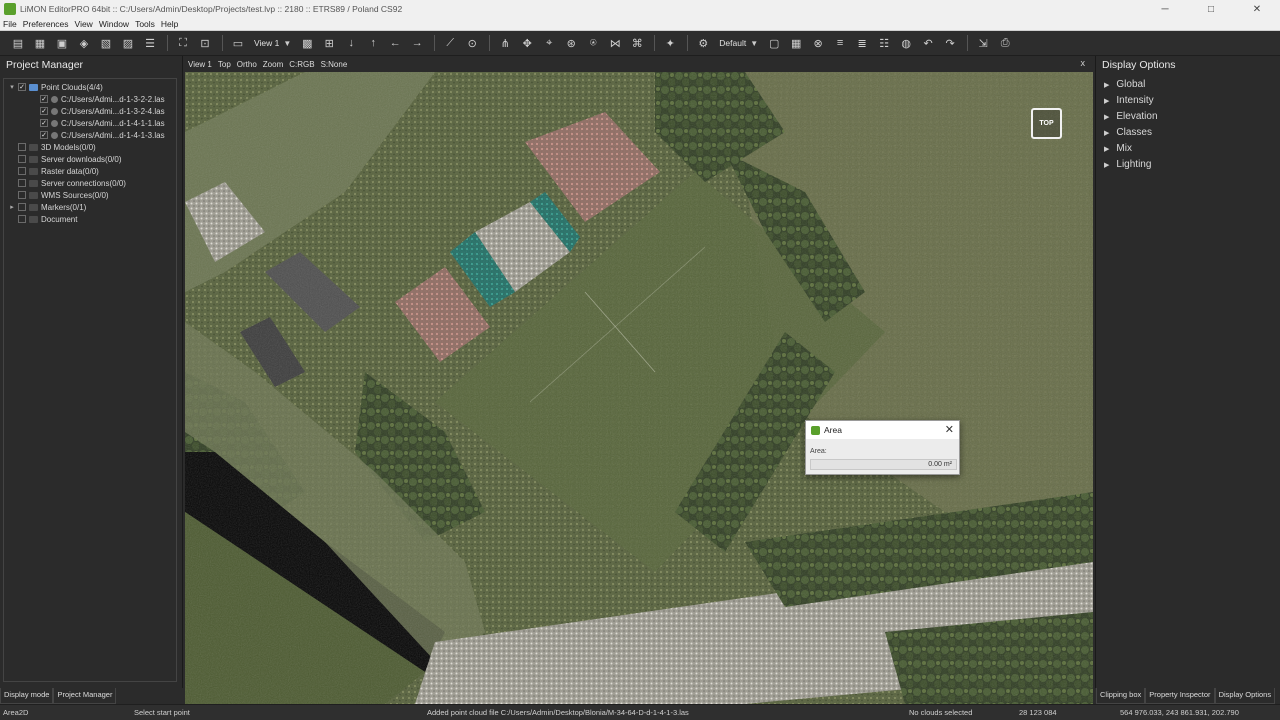 This screenshot has height=720, width=1280. Describe the element at coordinates (59, 219) in the screenshot. I see `tree-item-label: Document` at that location.